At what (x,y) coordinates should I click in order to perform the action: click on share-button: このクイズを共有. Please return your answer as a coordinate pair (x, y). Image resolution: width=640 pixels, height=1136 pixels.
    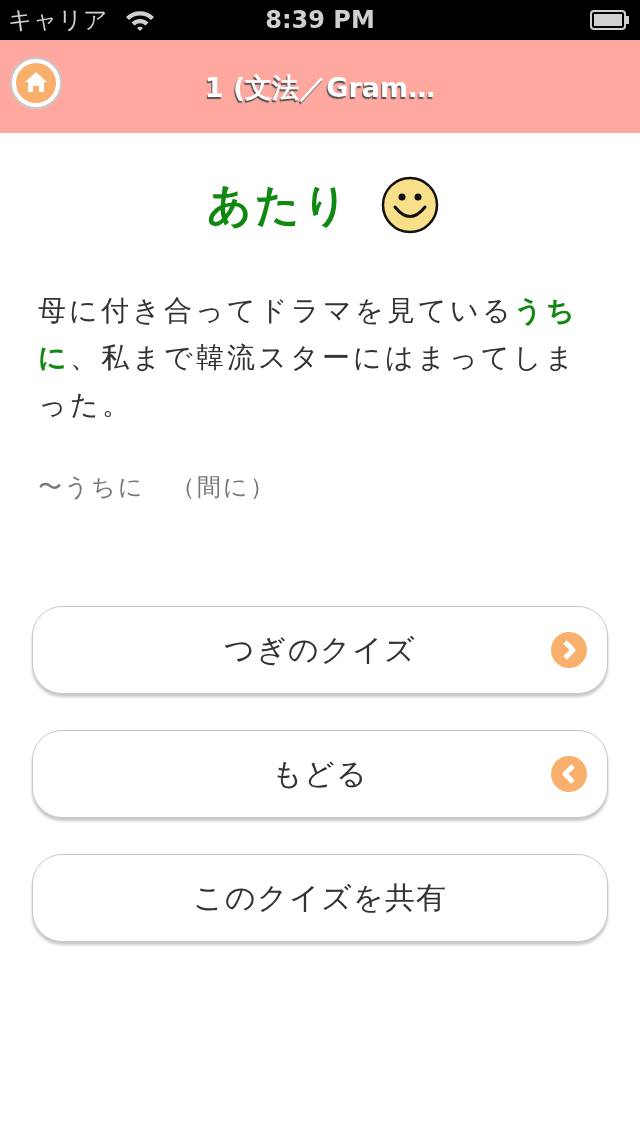
    Looking at the image, I should click on (320, 898).